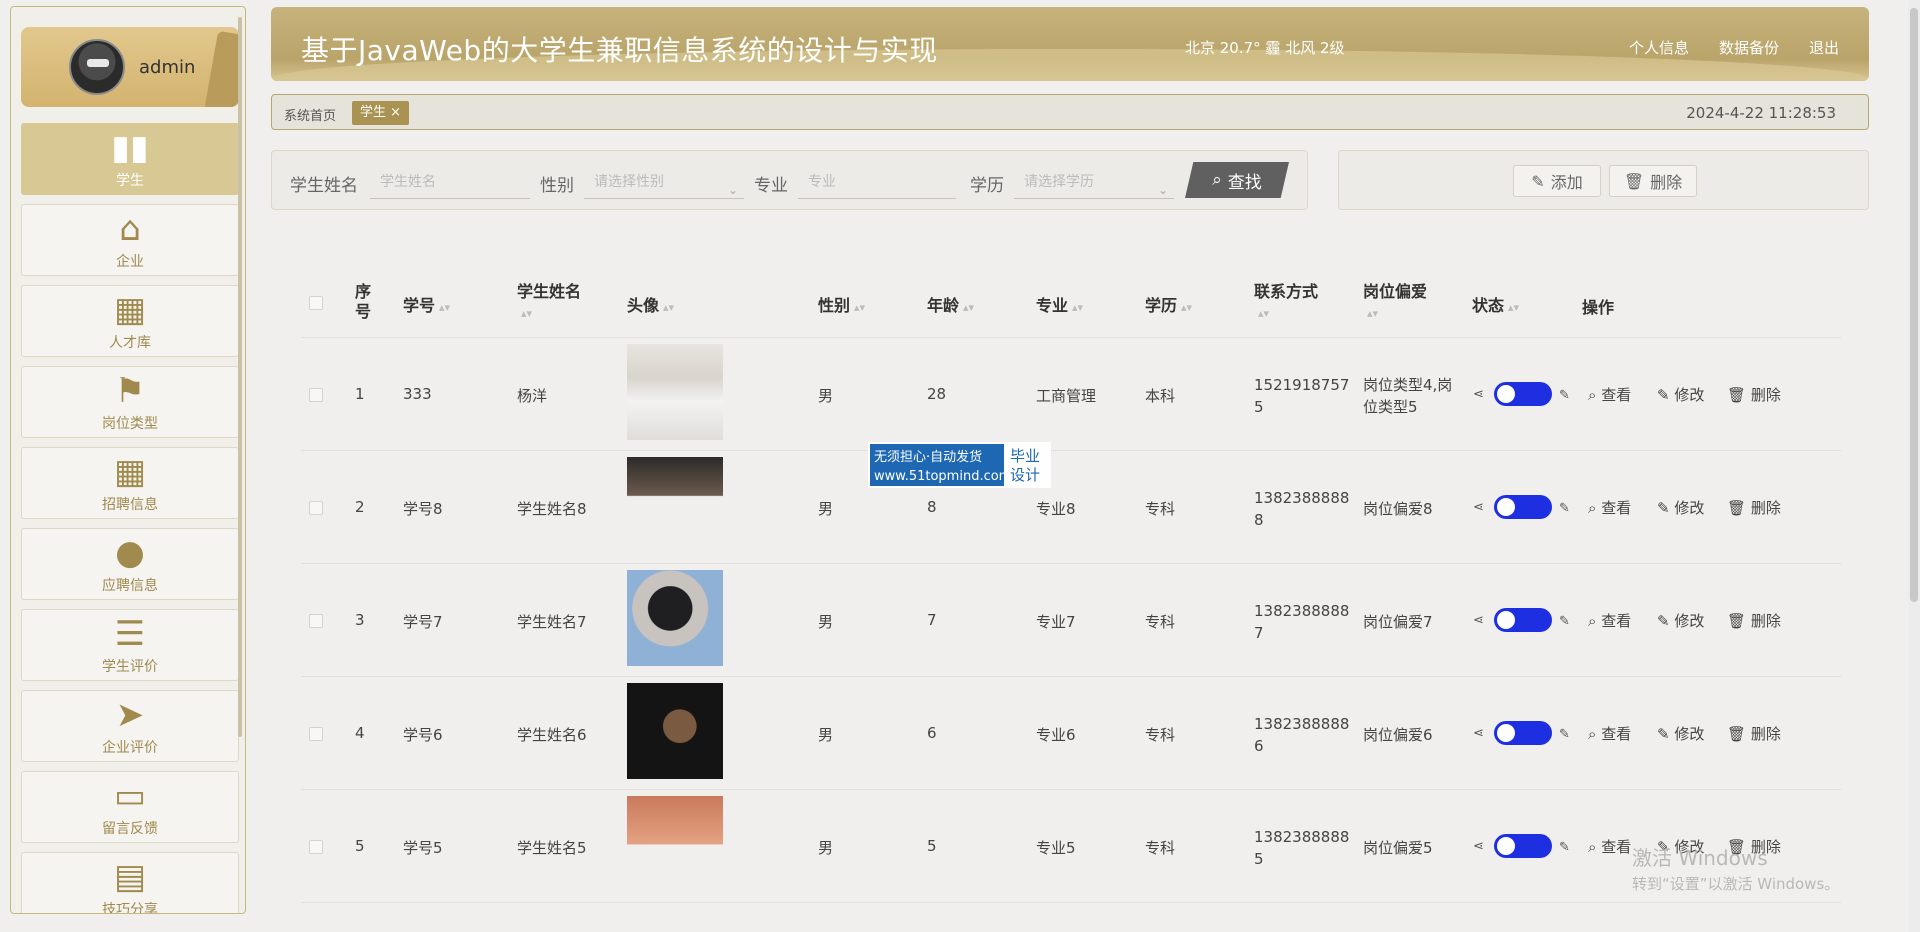  What do you see at coordinates (426, 304) in the screenshot?
I see `col-id: 学号 ▴▾` at bounding box center [426, 304].